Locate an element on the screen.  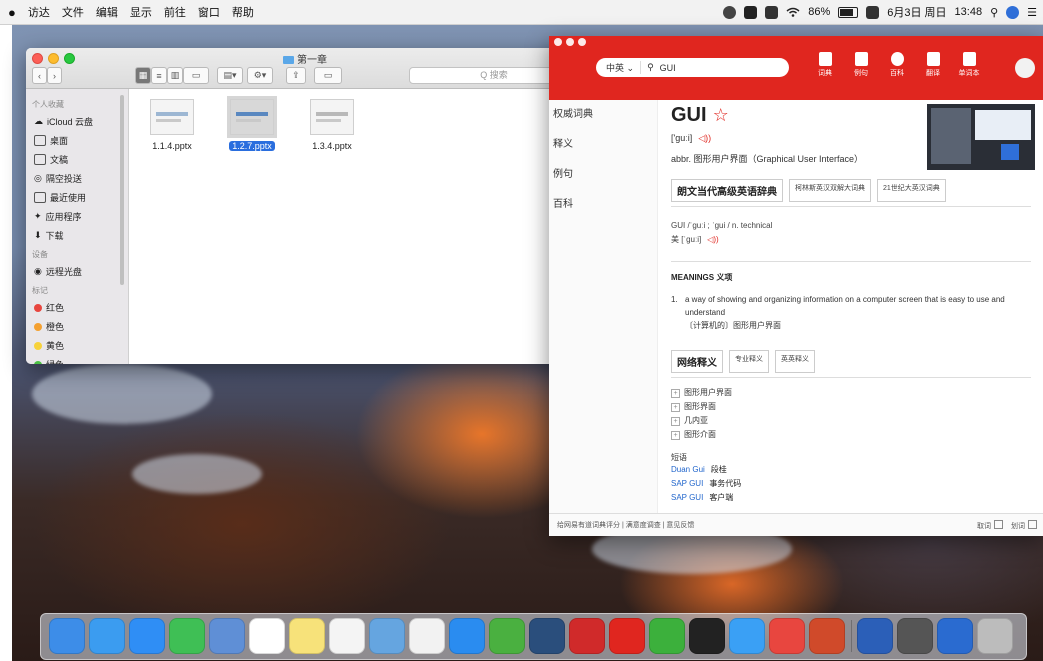
menu-go: 前往 is located at coordinates (175, 12).